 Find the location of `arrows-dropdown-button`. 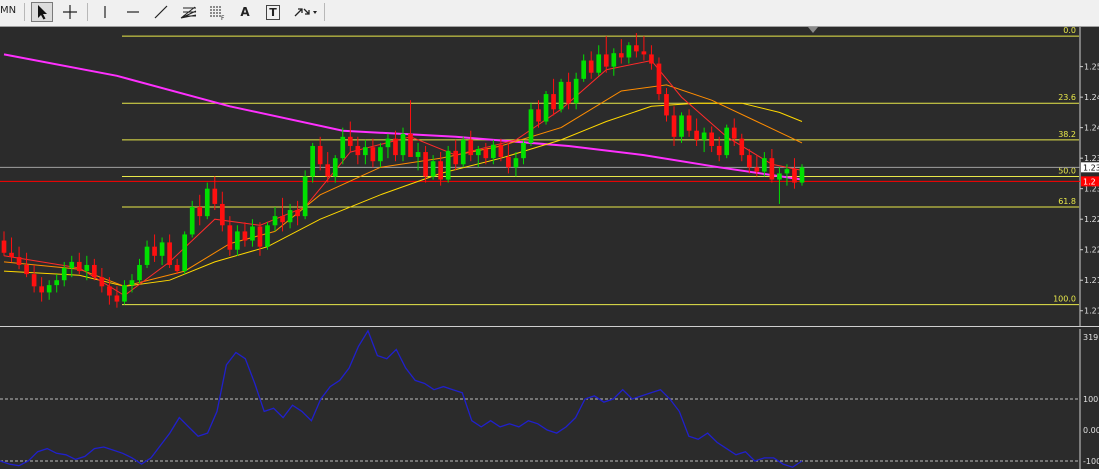

arrows-dropdown-button is located at coordinates (306, 12).